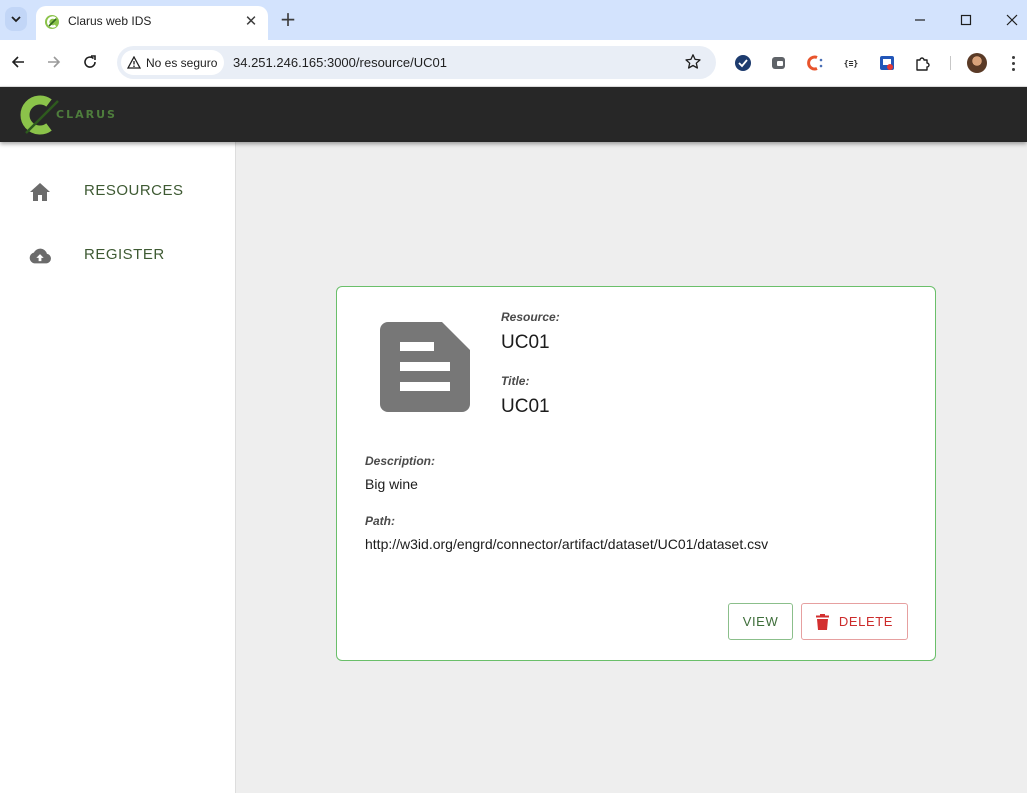 The image size is (1027, 793). I want to click on cloud-upload-icon, so click(40, 256).